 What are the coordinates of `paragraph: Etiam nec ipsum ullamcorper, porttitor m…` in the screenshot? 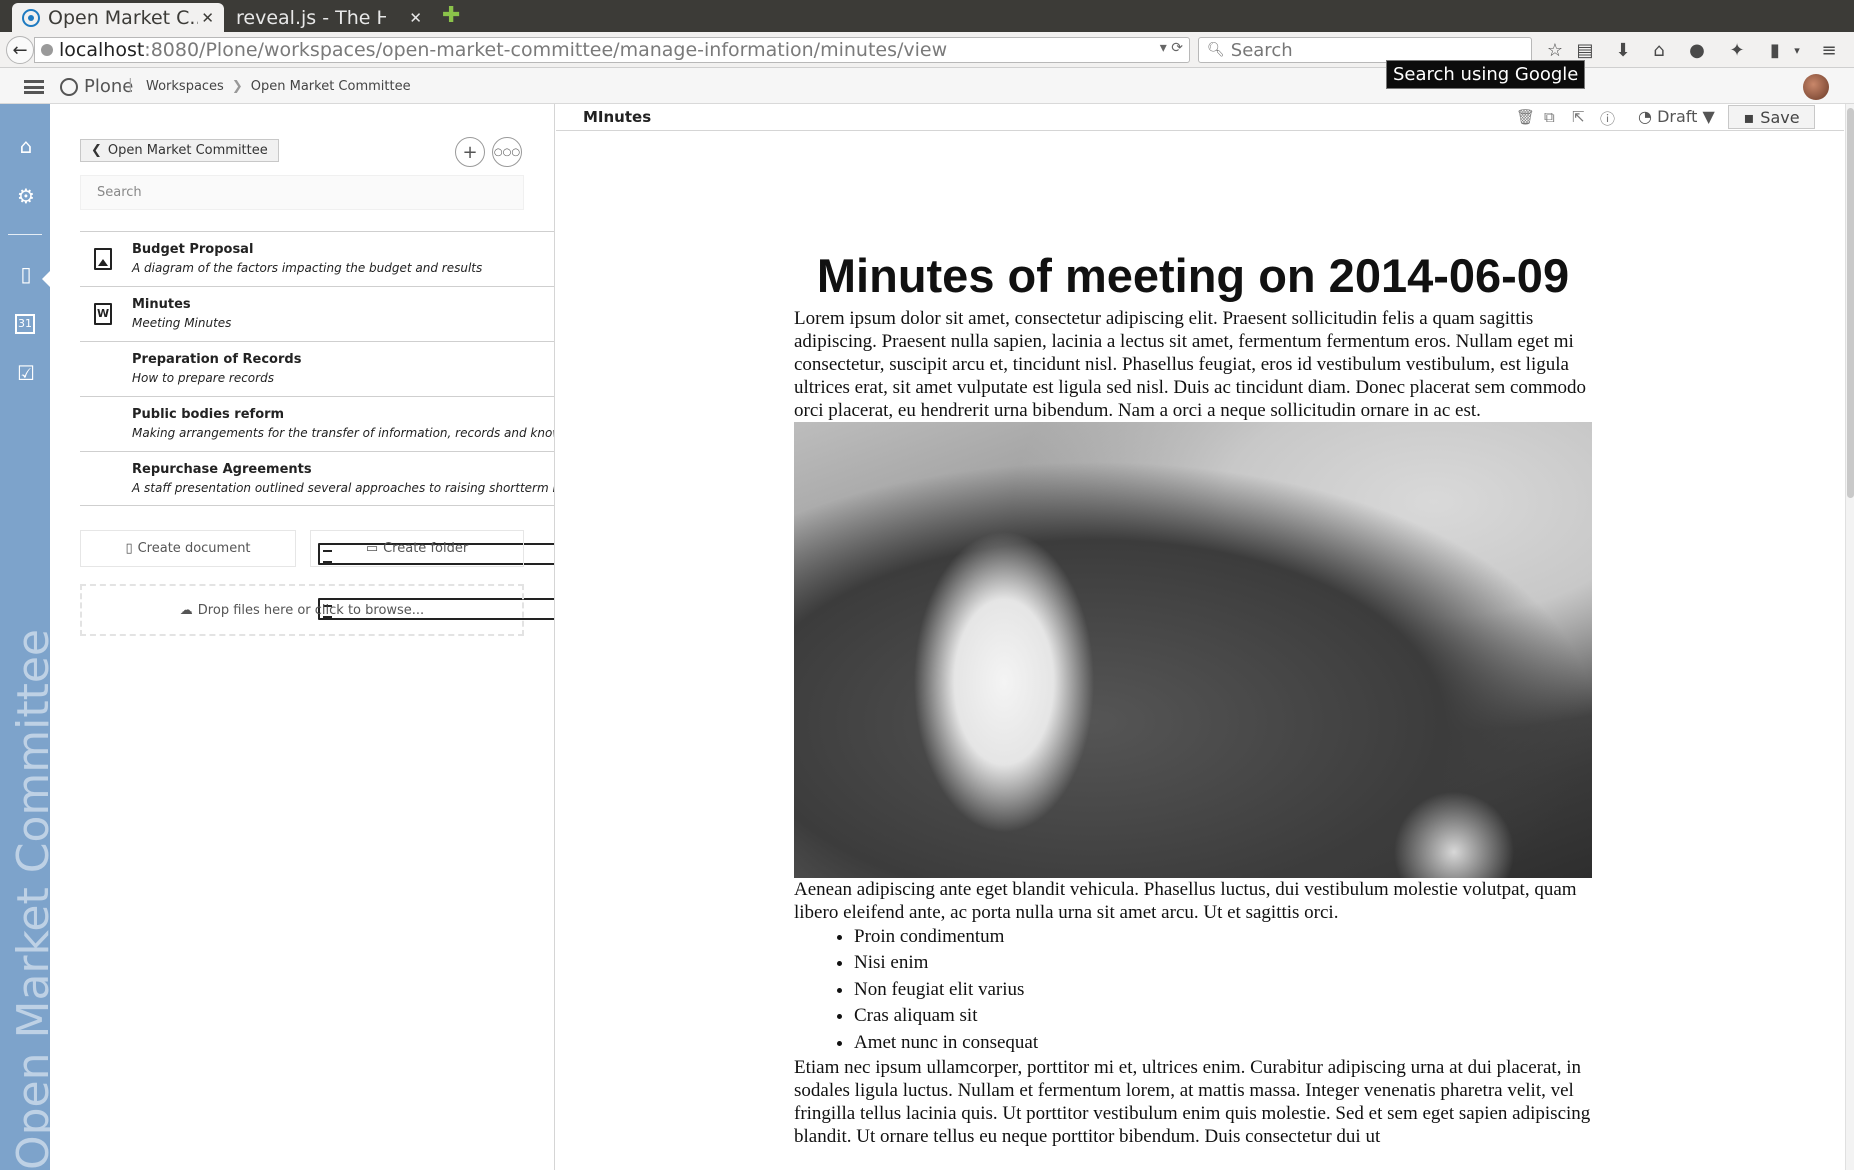 It's located at (1192, 1102).